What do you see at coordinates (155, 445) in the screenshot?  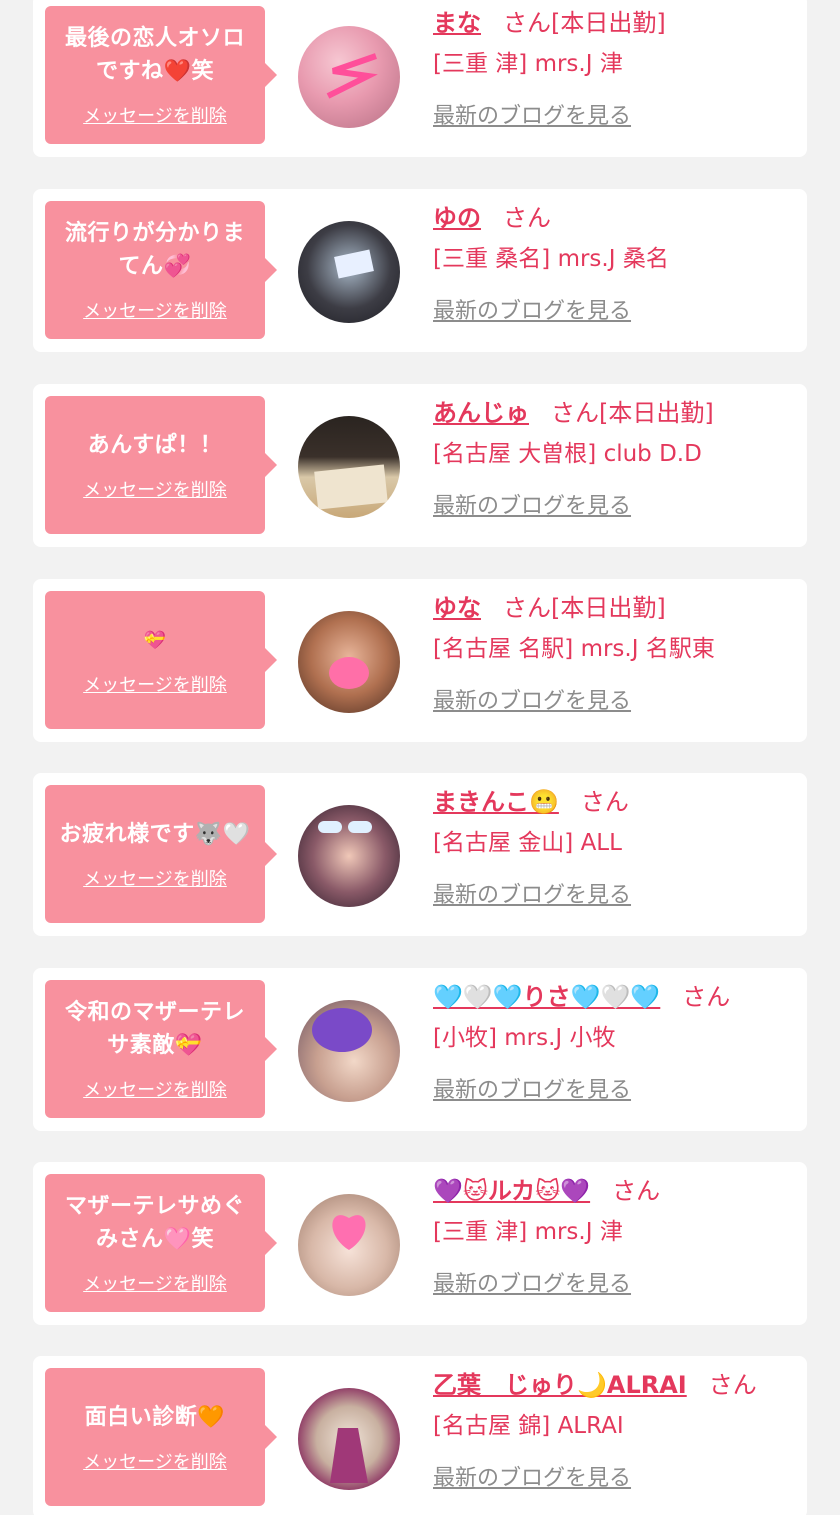 I see `message-text: あんすぱ！！` at bounding box center [155, 445].